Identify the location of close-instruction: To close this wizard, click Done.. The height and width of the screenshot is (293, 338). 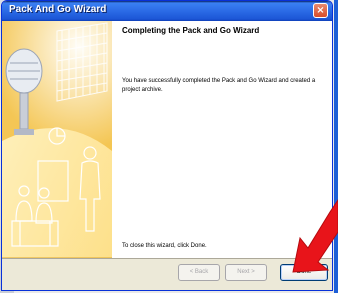
(164, 246).